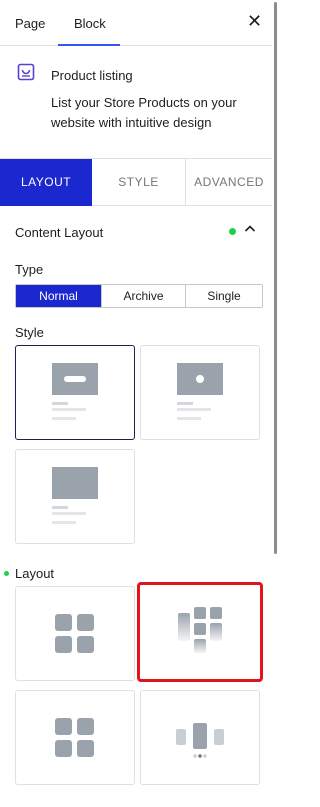 The image size is (320, 807). I want to click on masonry-layout-icon, so click(200, 630).